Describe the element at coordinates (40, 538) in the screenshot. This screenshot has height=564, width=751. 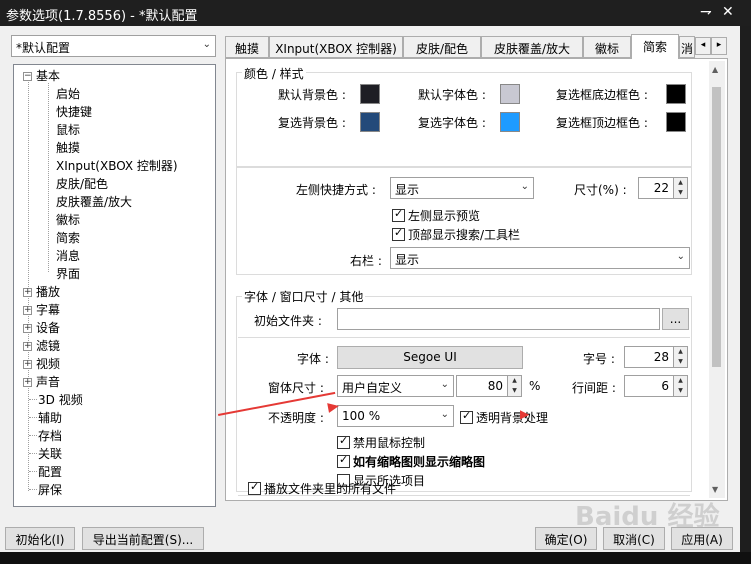
I see `initialize-button: 初始化(I)` at that location.